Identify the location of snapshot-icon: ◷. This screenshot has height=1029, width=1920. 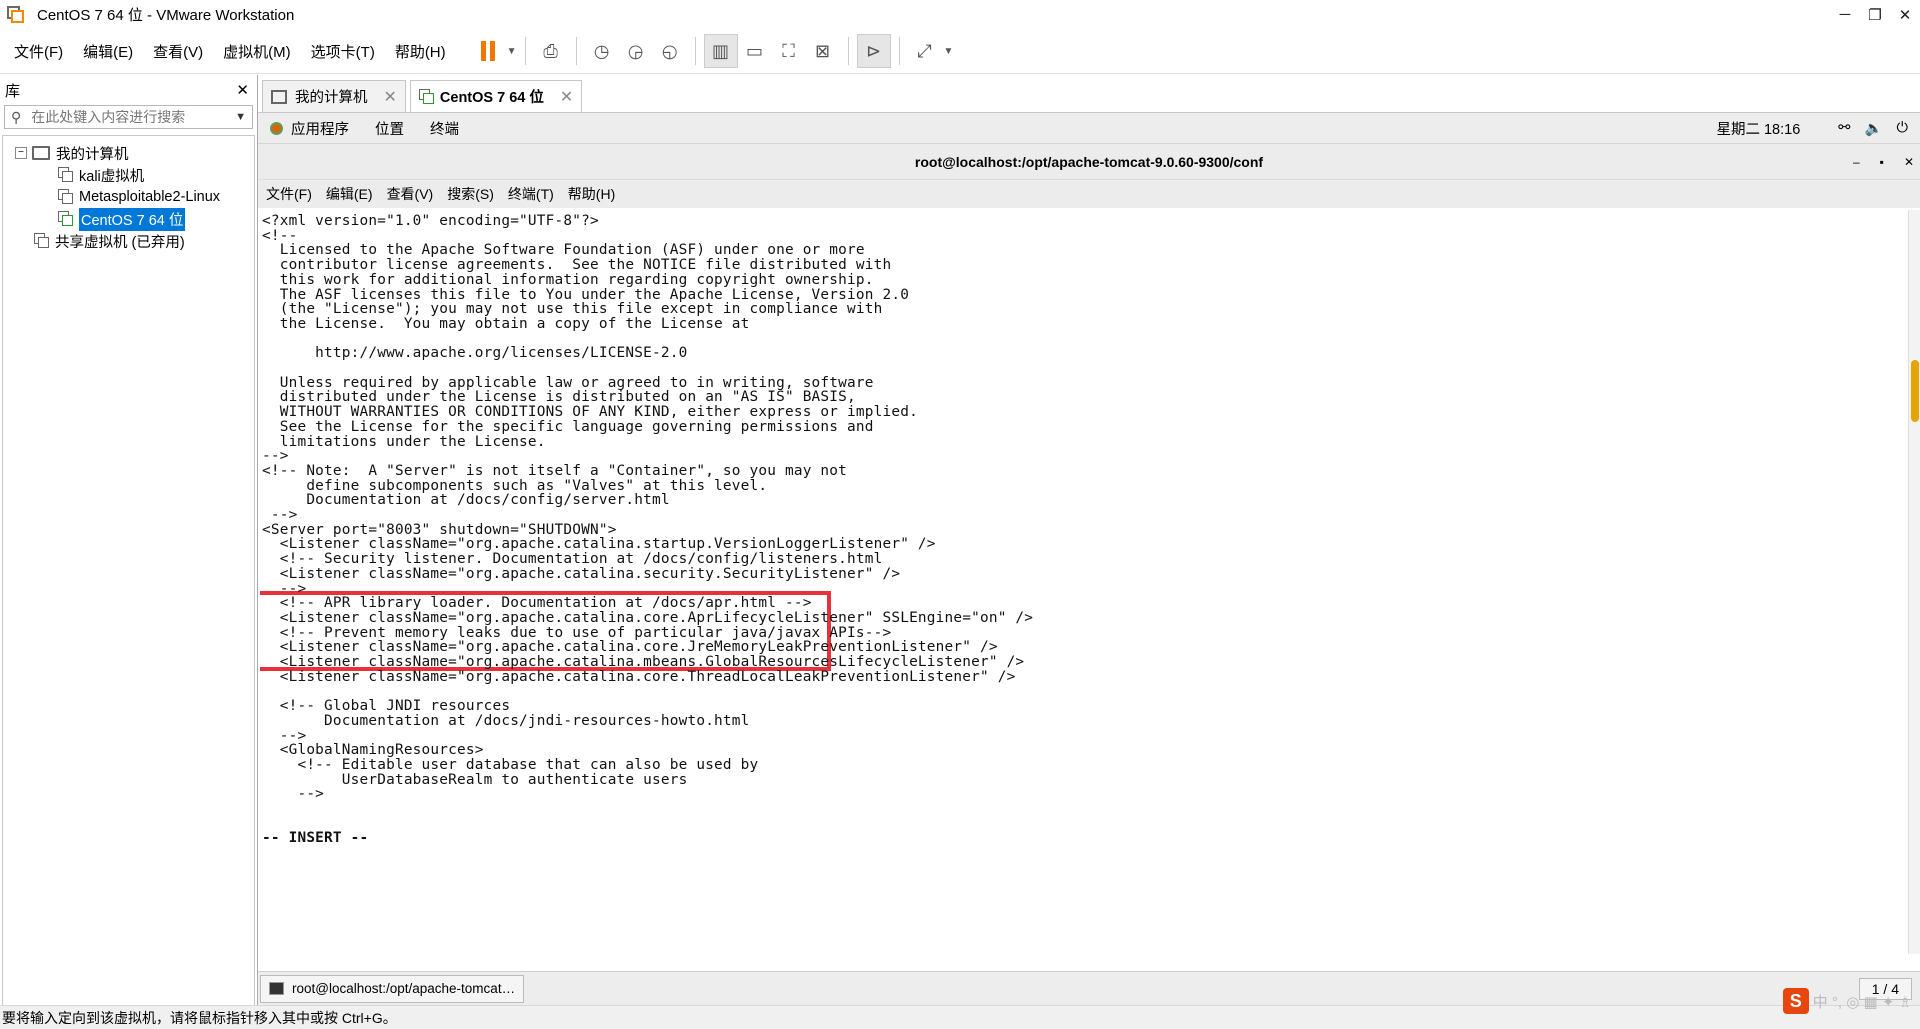
(601, 50).